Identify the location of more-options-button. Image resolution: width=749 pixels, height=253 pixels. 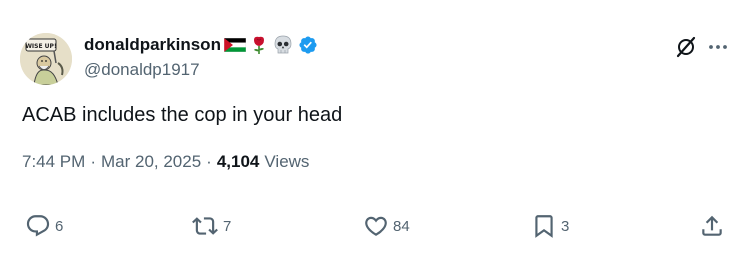
(718, 47).